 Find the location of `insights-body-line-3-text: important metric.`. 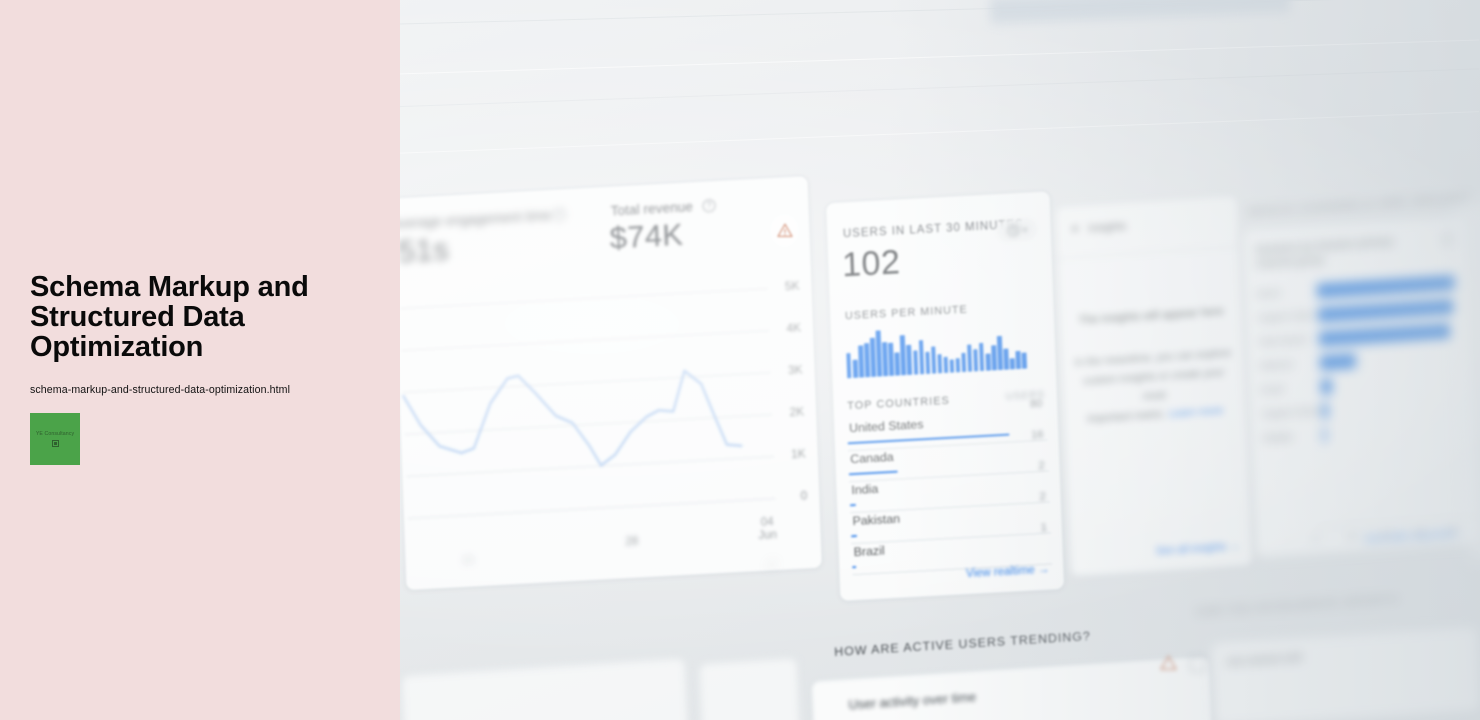

insights-body-line-3-text: important metric. is located at coordinates (1127, 417).